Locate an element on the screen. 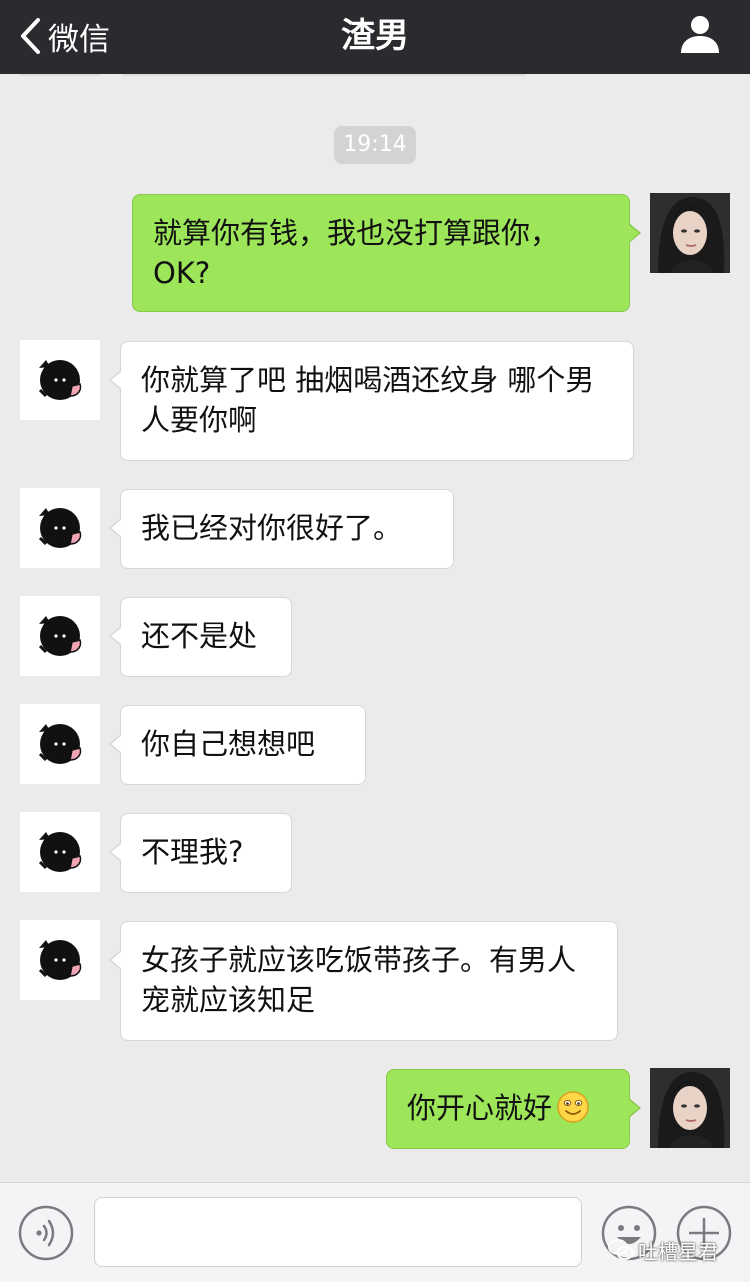 This screenshot has height=1282, width=750. chat-title: 渣男 is located at coordinates (375, 36).